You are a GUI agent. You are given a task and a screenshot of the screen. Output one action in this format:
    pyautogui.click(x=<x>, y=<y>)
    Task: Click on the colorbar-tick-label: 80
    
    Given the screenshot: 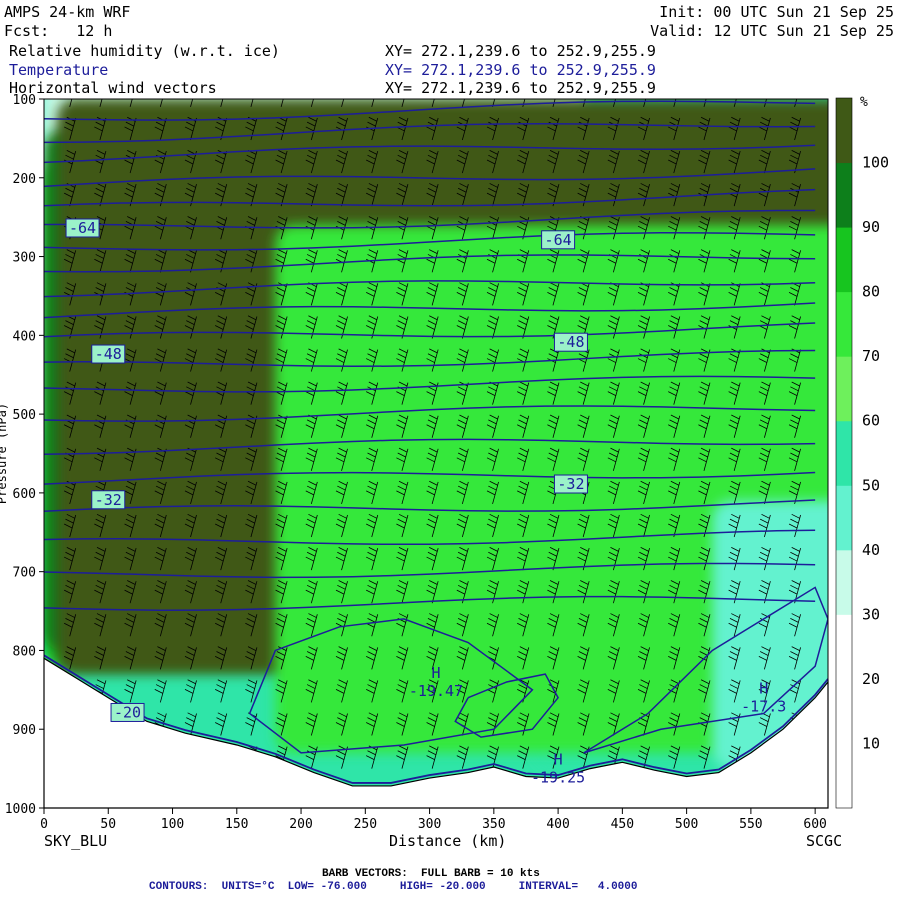 What is the action you would take?
    pyautogui.click(x=871, y=292)
    